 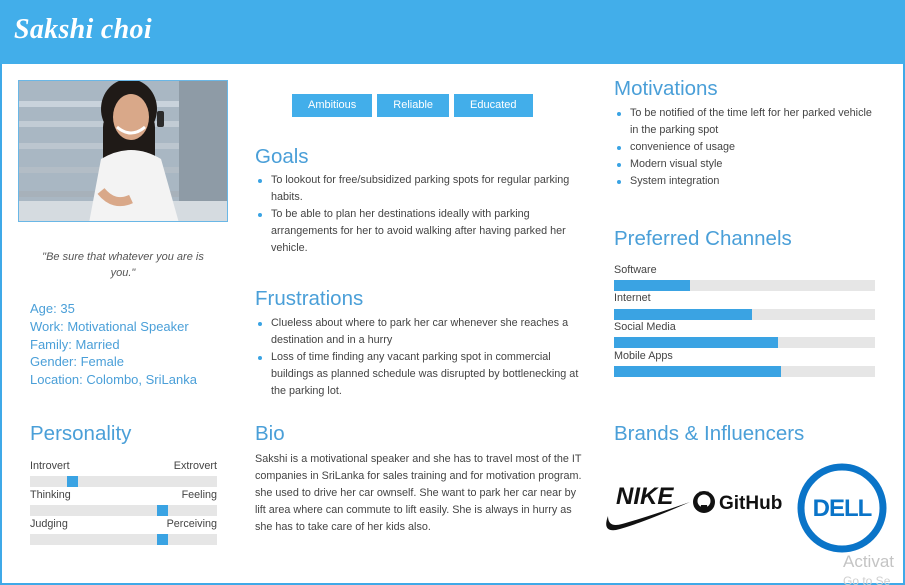 I want to click on fact-work: Work: Motivational Speaker, so click(x=109, y=326).